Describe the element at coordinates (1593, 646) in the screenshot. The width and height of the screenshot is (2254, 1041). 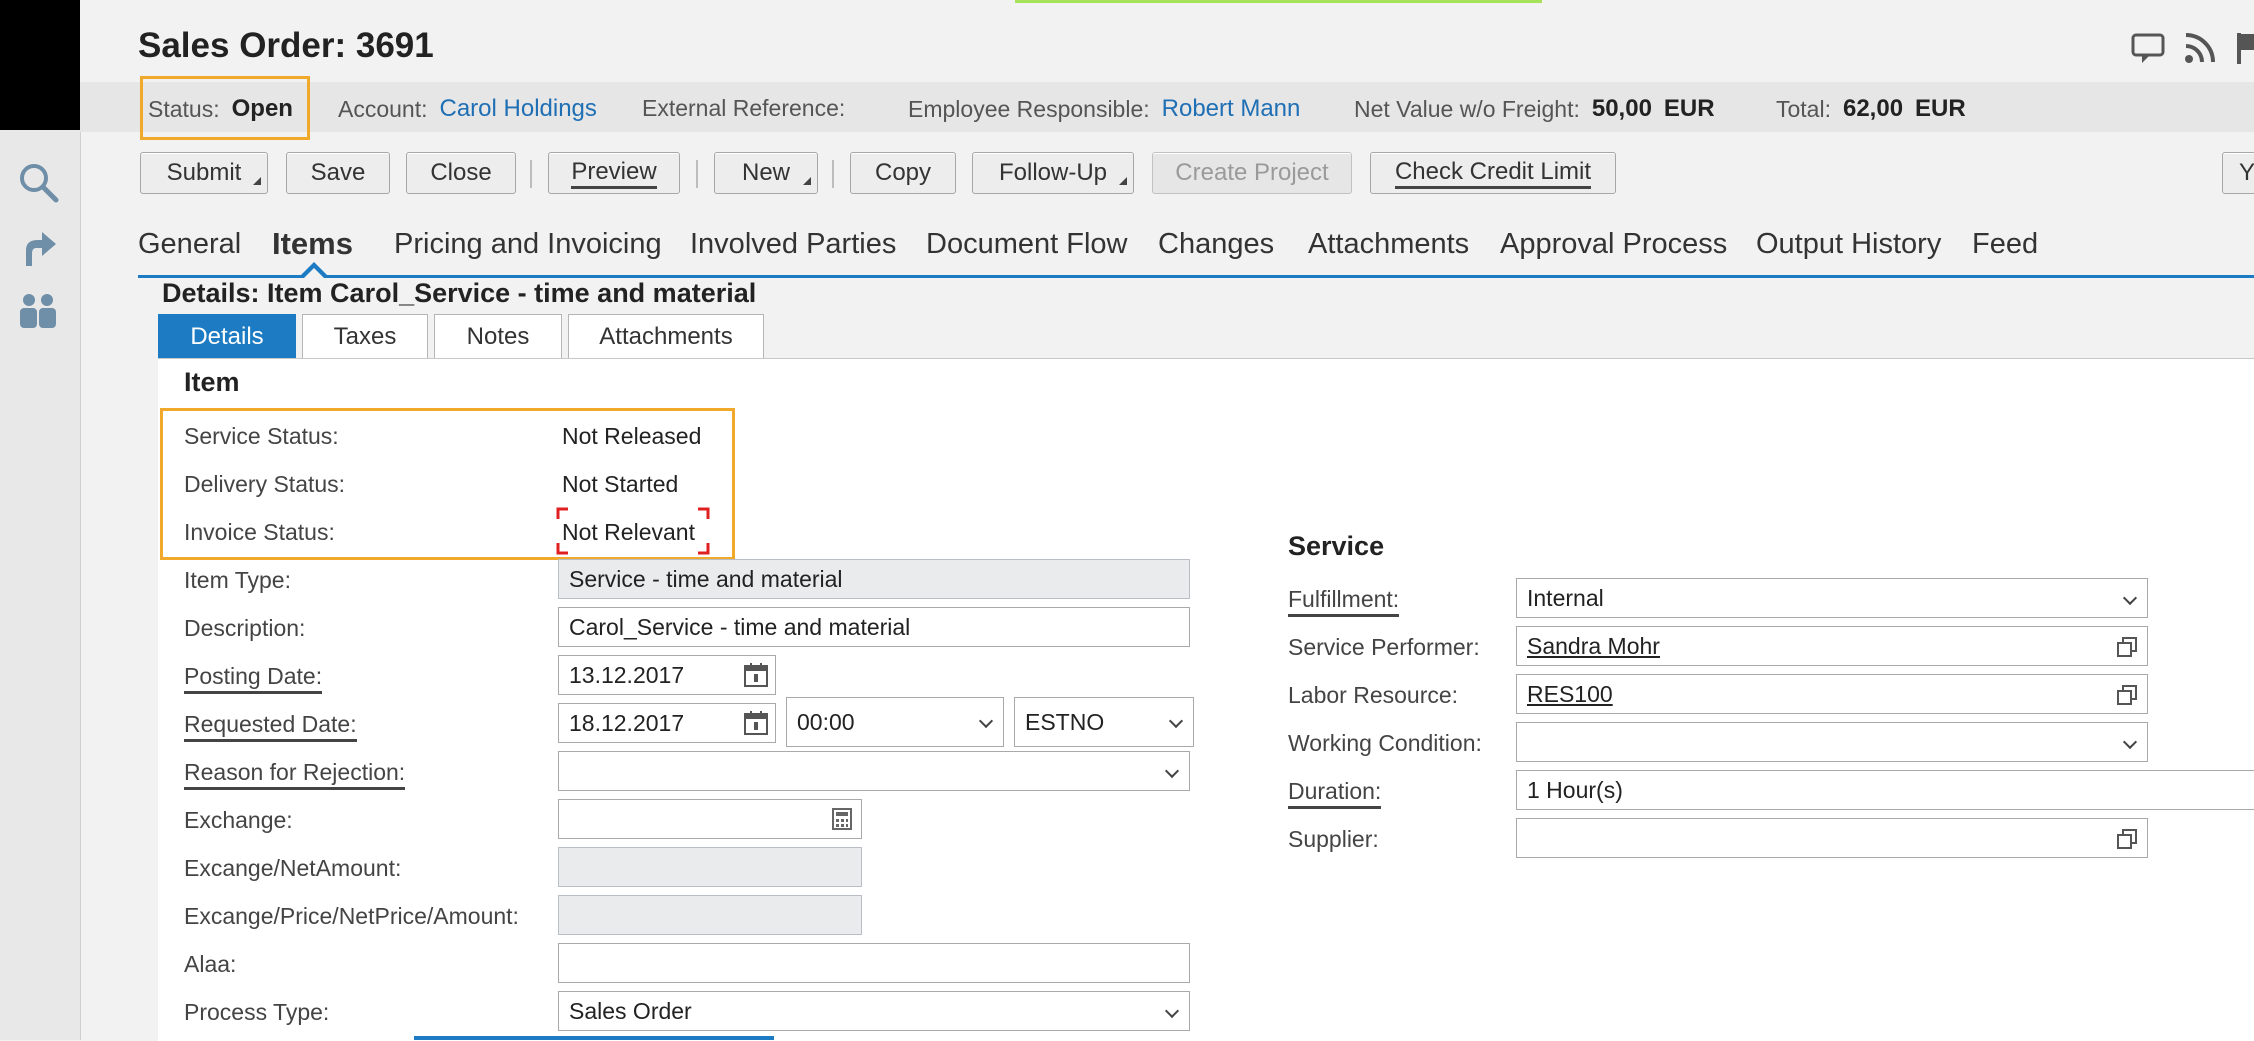
I see `service-performer-link: Sandra Mohr` at that location.